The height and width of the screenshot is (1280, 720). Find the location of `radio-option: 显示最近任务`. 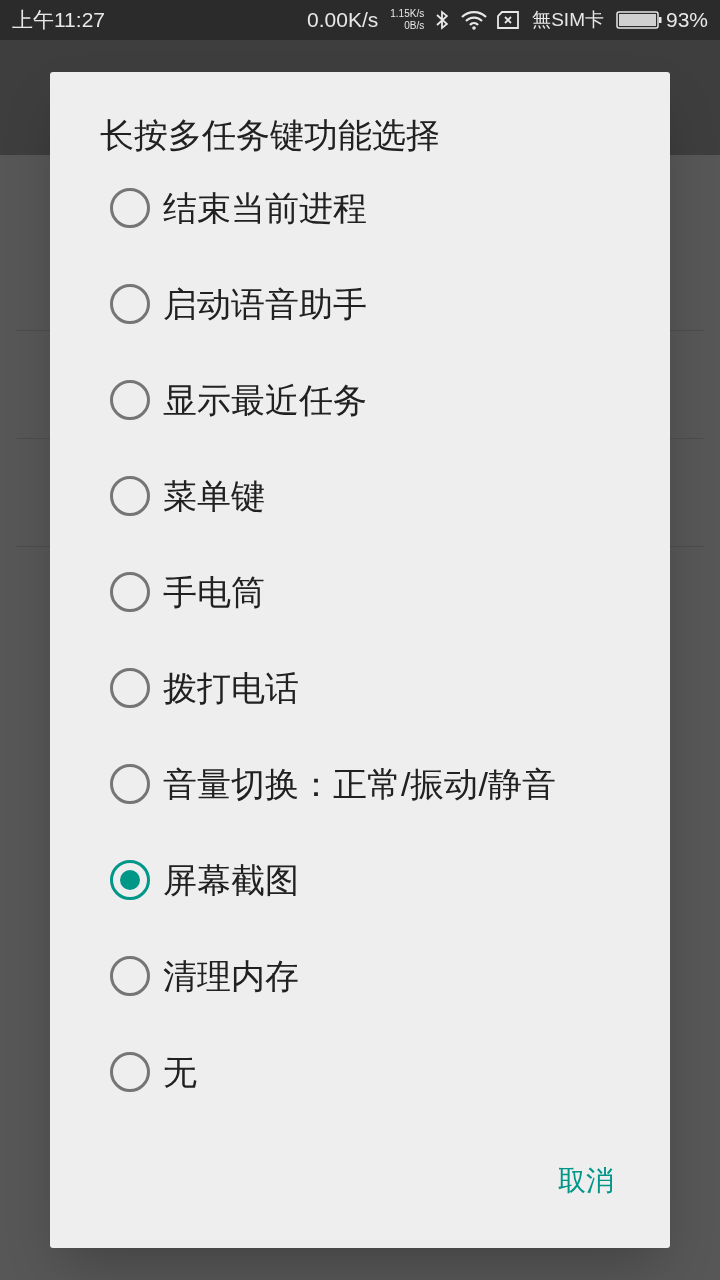

radio-option: 显示最近任务 is located at coordinates (360, 400).